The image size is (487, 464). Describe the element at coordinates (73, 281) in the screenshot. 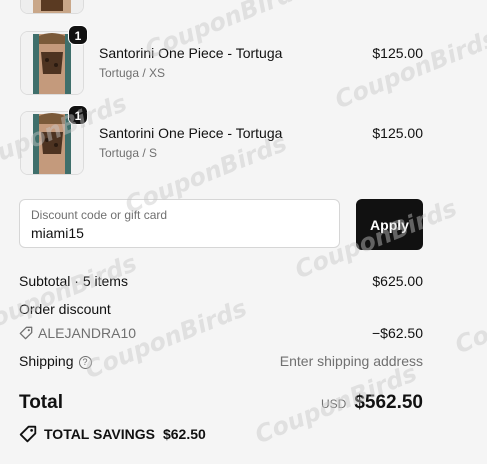

I see `subtotal-label: Subtotal · 5 items` at that location.